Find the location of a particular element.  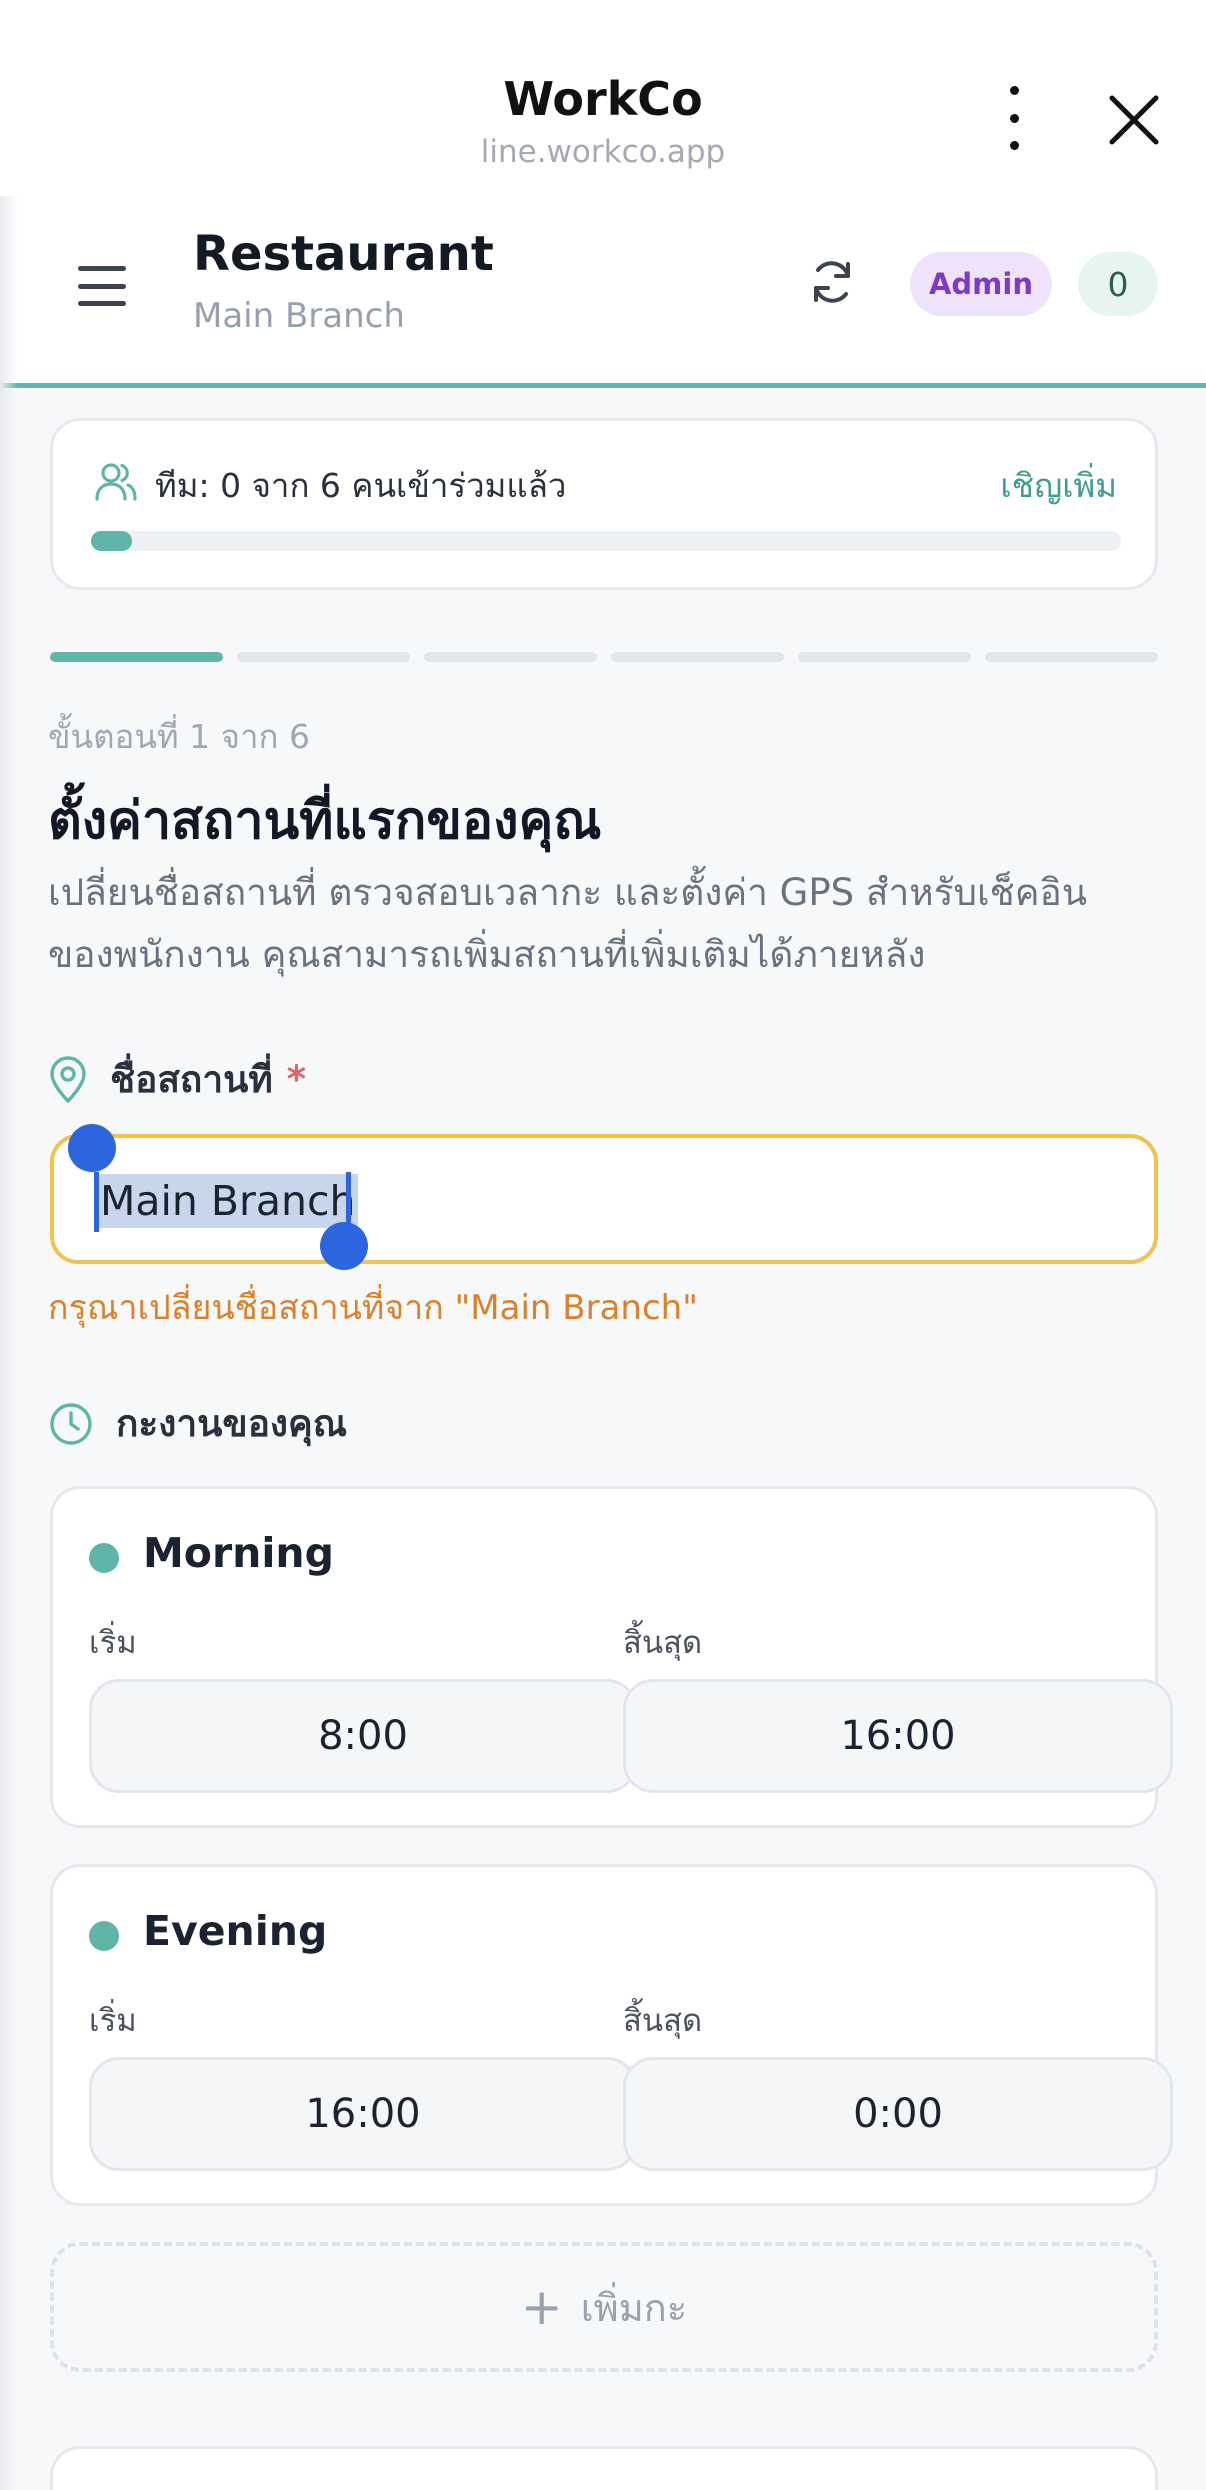

shift-start-time: 8:00 is located at coordinates (363, 1736).